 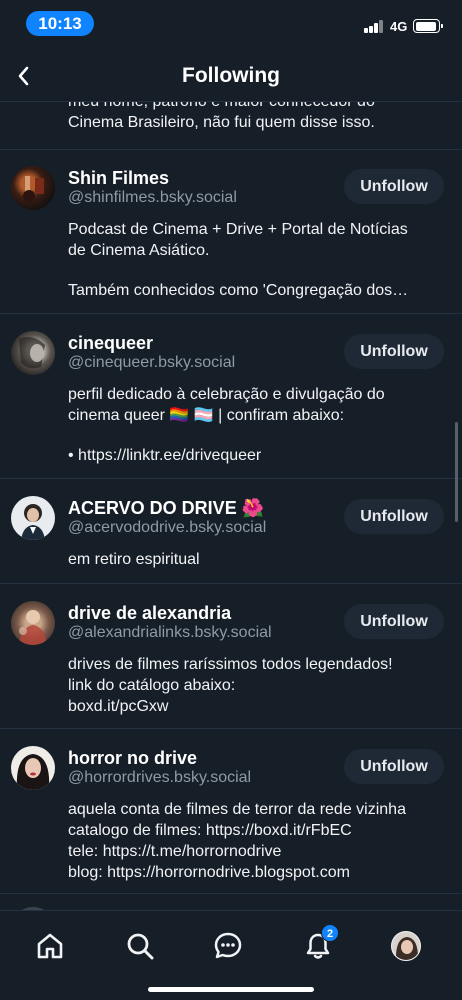 What do you see at coordinates (231, 989) in the screenshot?
I see `home-indicator` at bounding box center [231, 989].